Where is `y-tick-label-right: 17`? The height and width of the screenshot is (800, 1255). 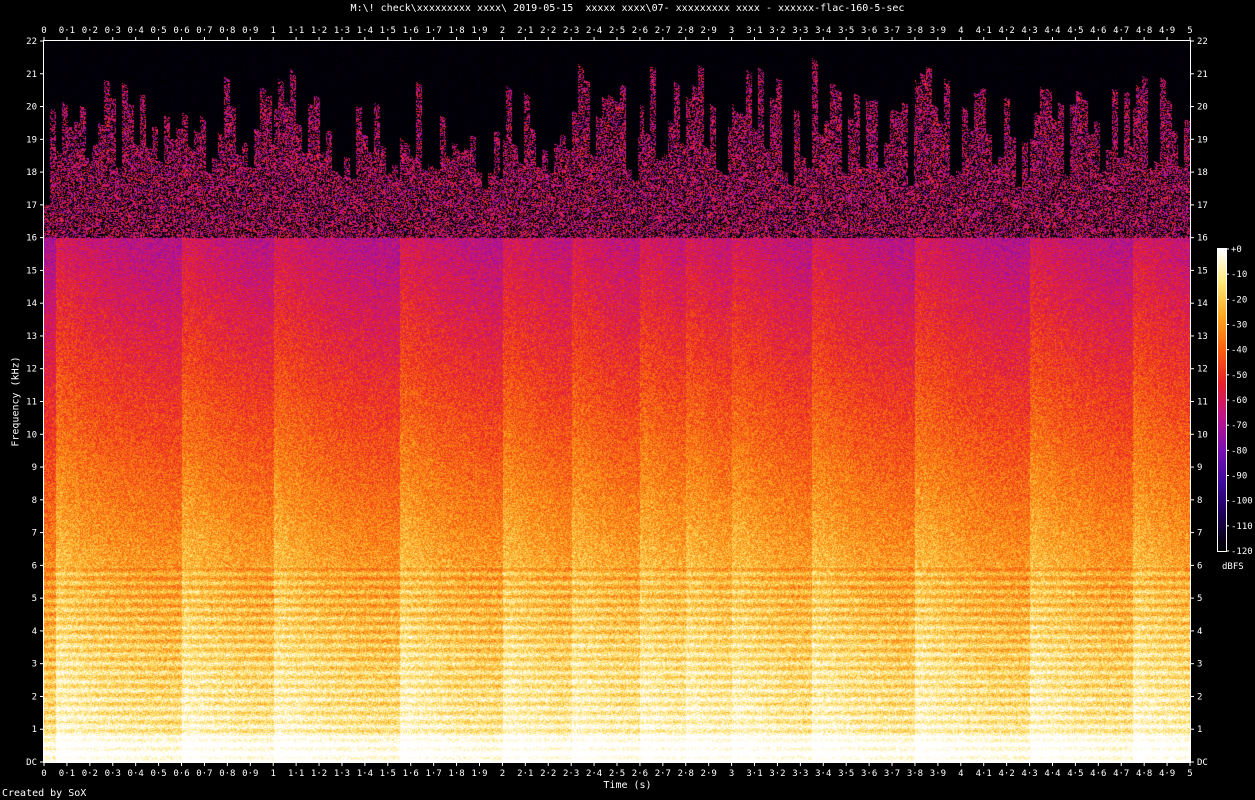
y-tick-label-right: 17 is located at coordinates (1202, 206).